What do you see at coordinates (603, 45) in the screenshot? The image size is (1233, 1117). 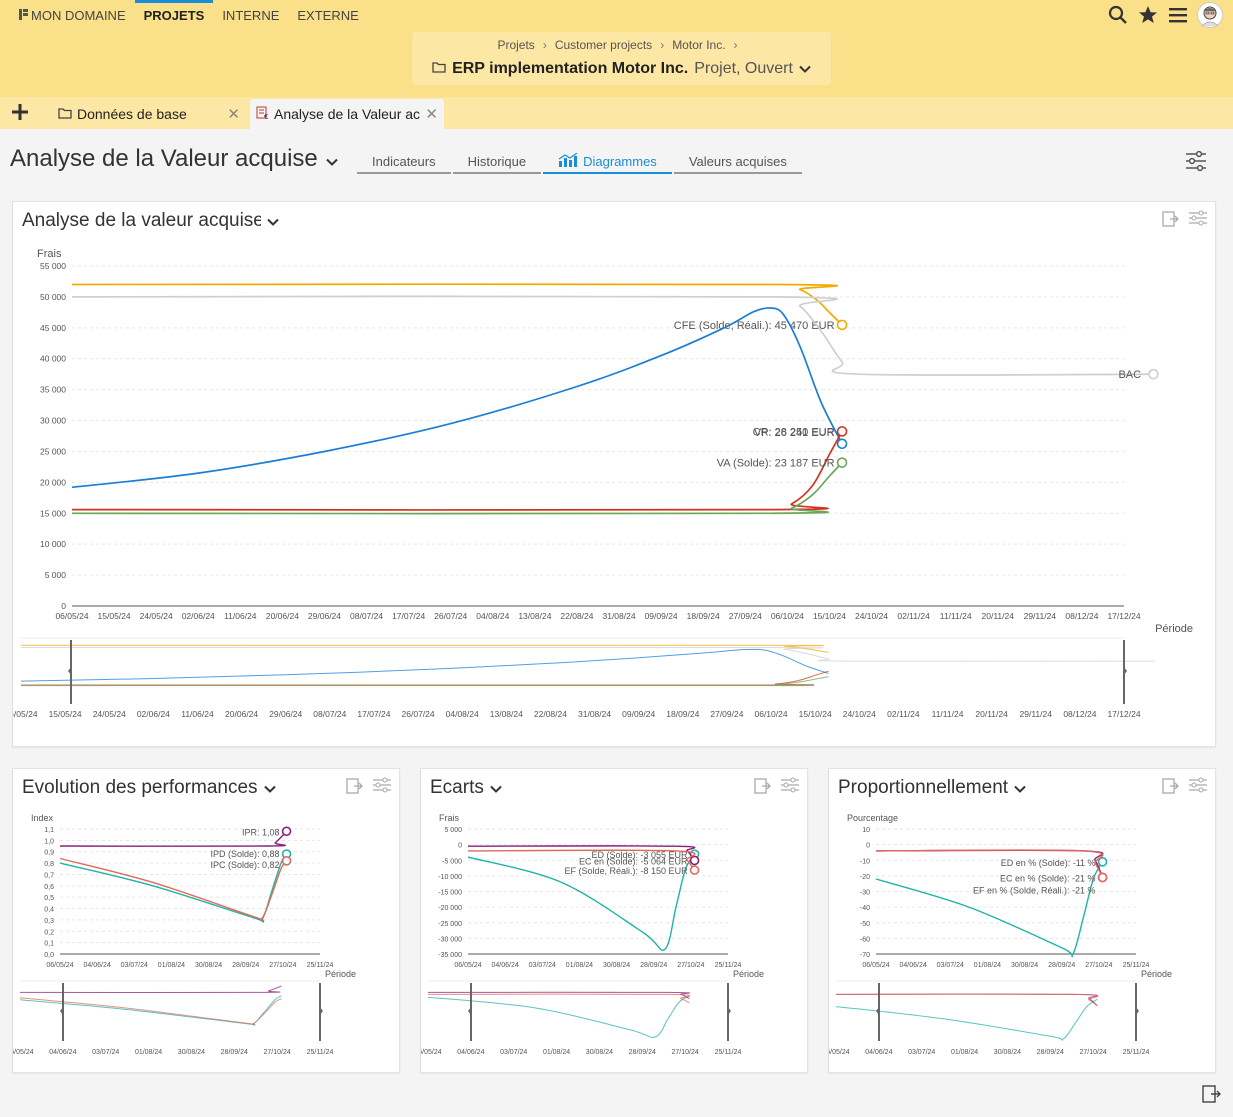 I see `breadcrumb-item: Customer projects` at bounding box center [603, 45].